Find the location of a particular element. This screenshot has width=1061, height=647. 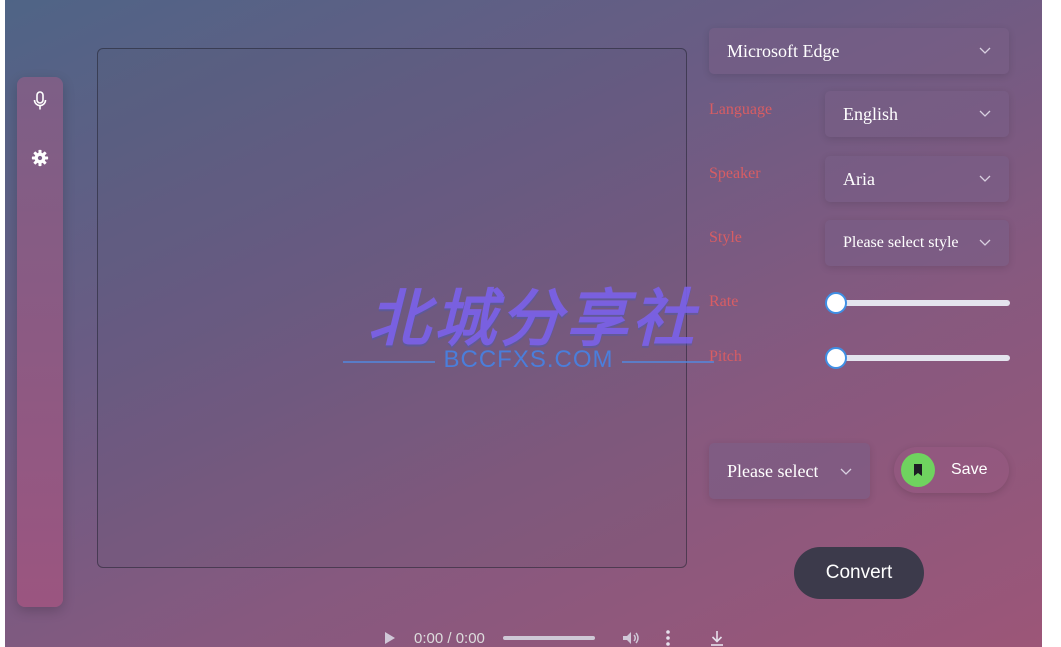

player-progress is located at coordinates (548, 638).